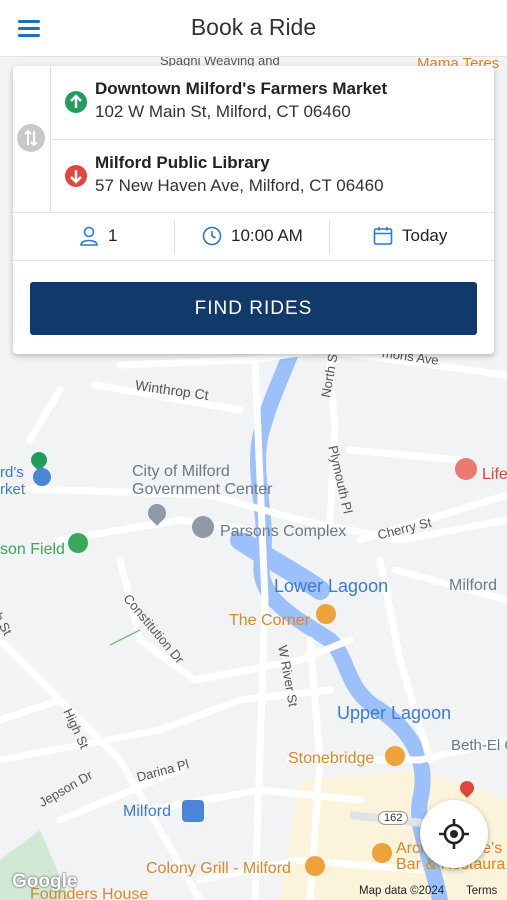  Describe the element at coordinates (479, 745) in the screenshot. I see `poi-label: Beth-El Cen` at that location.